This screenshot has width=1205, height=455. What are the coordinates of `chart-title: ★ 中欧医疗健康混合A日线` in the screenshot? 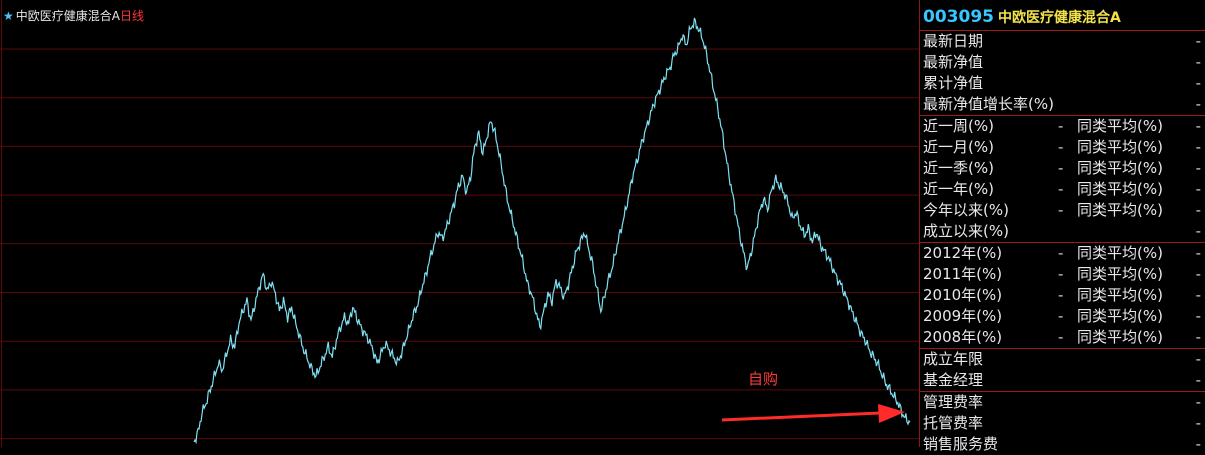 It's located at (73, 15).